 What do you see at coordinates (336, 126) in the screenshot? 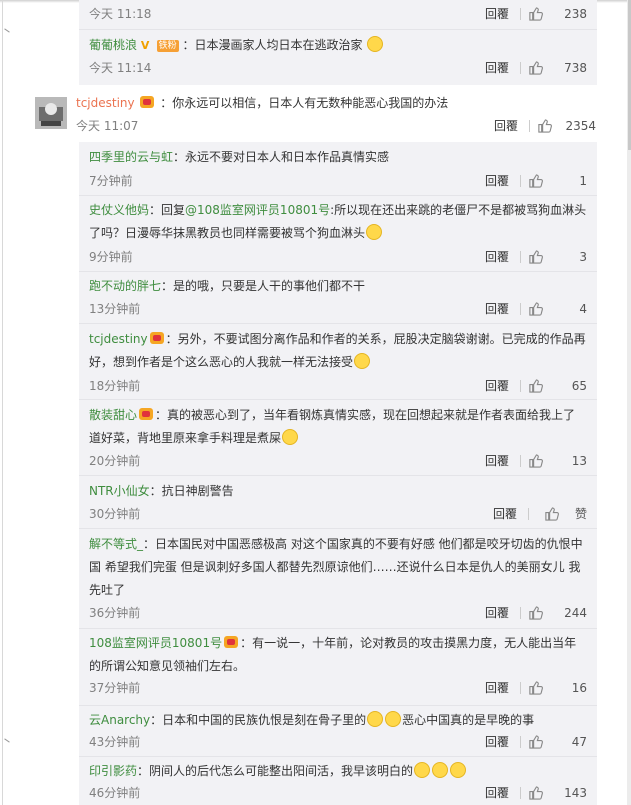
I see `comment-meta: 今天 11:07 回覆 2354` at bounding box center [336, 126].